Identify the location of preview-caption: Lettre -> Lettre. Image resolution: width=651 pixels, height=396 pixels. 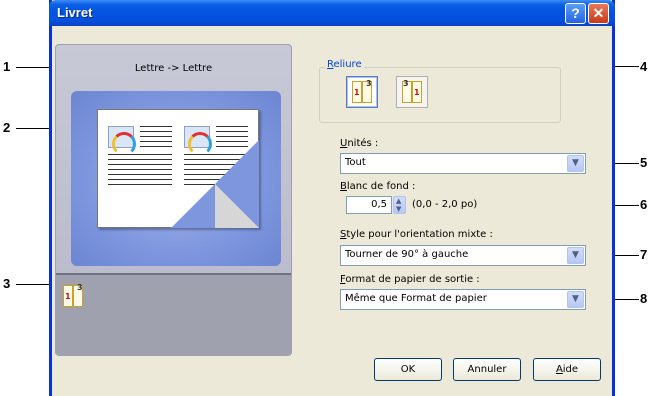
(173, 68).